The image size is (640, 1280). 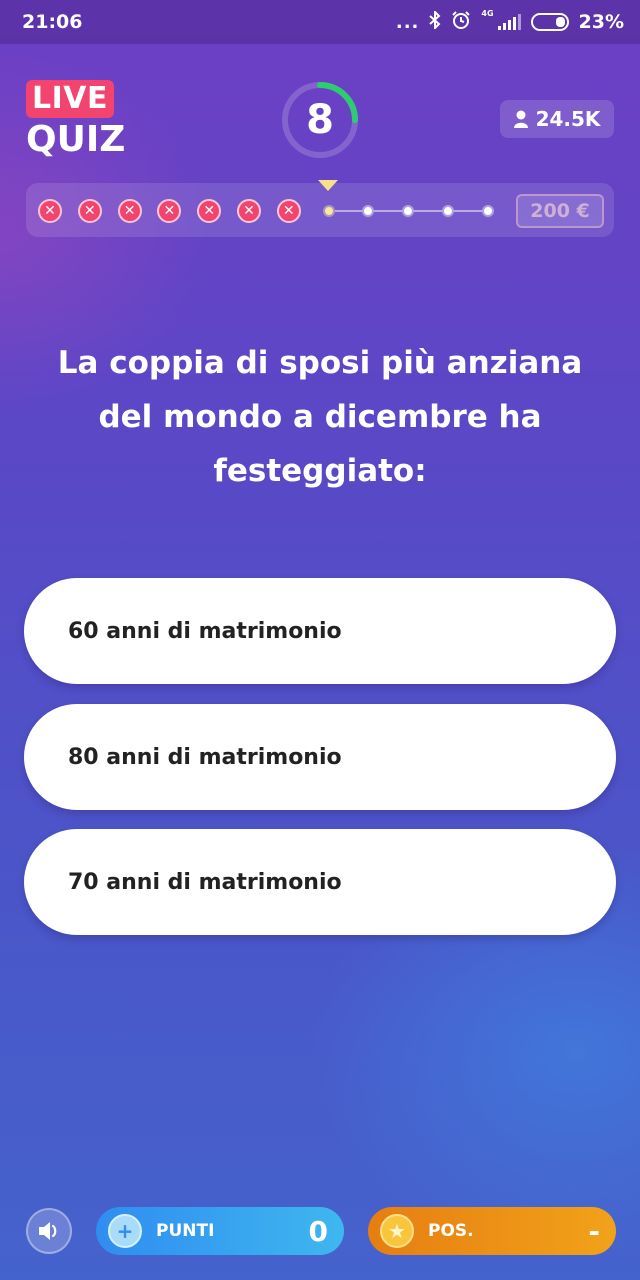 I want to click on viewer-count: 24.5K, so click(x=557, y=119).